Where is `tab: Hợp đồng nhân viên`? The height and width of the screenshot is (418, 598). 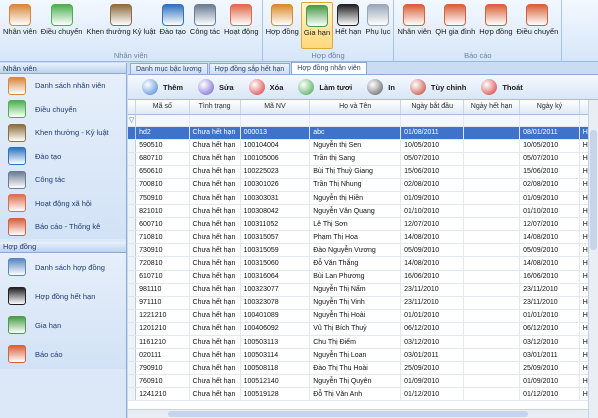
tab: Hợp đồng nhân viên is located at coordinates (329, 68).